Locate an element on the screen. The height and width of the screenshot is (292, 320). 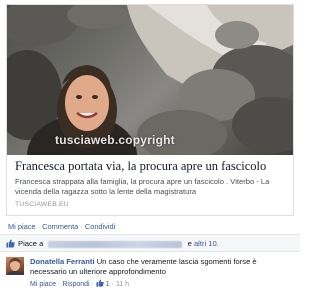
comment-like-count: 1 is located at coordinates (108, 284).